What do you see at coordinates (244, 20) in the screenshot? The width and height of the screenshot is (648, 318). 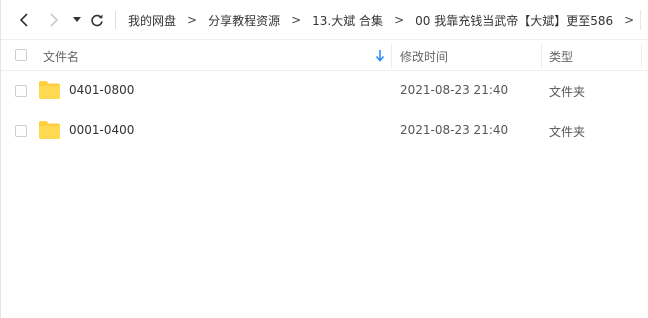 I see `breadcrumb-item-shared-tutorials: 分享教程资源` at bounding box center [244, 20].